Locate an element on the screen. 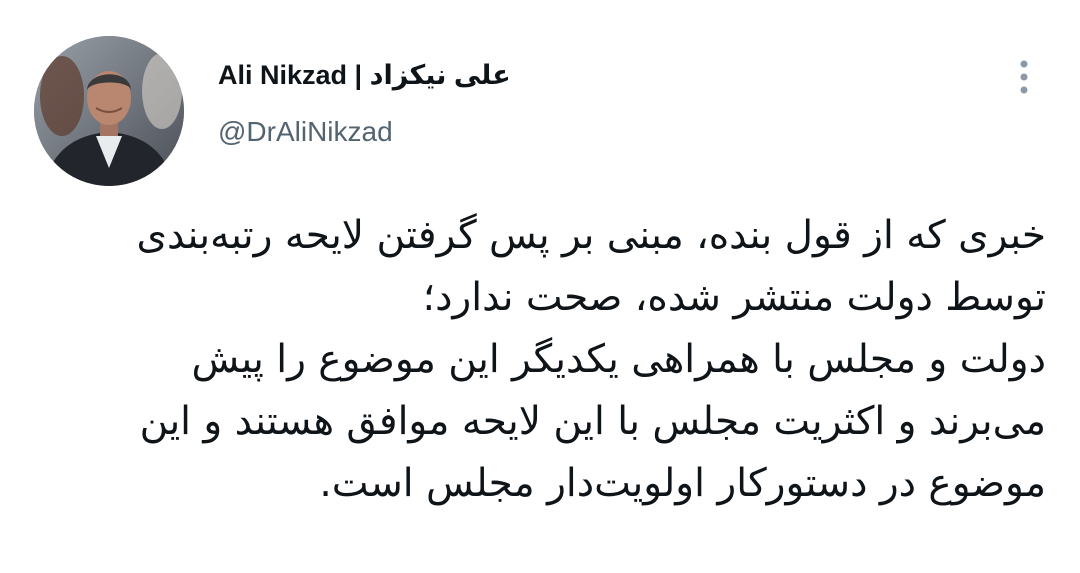 The image size is (1080, 573). more-options-button is located at coordinates (1024, 77).